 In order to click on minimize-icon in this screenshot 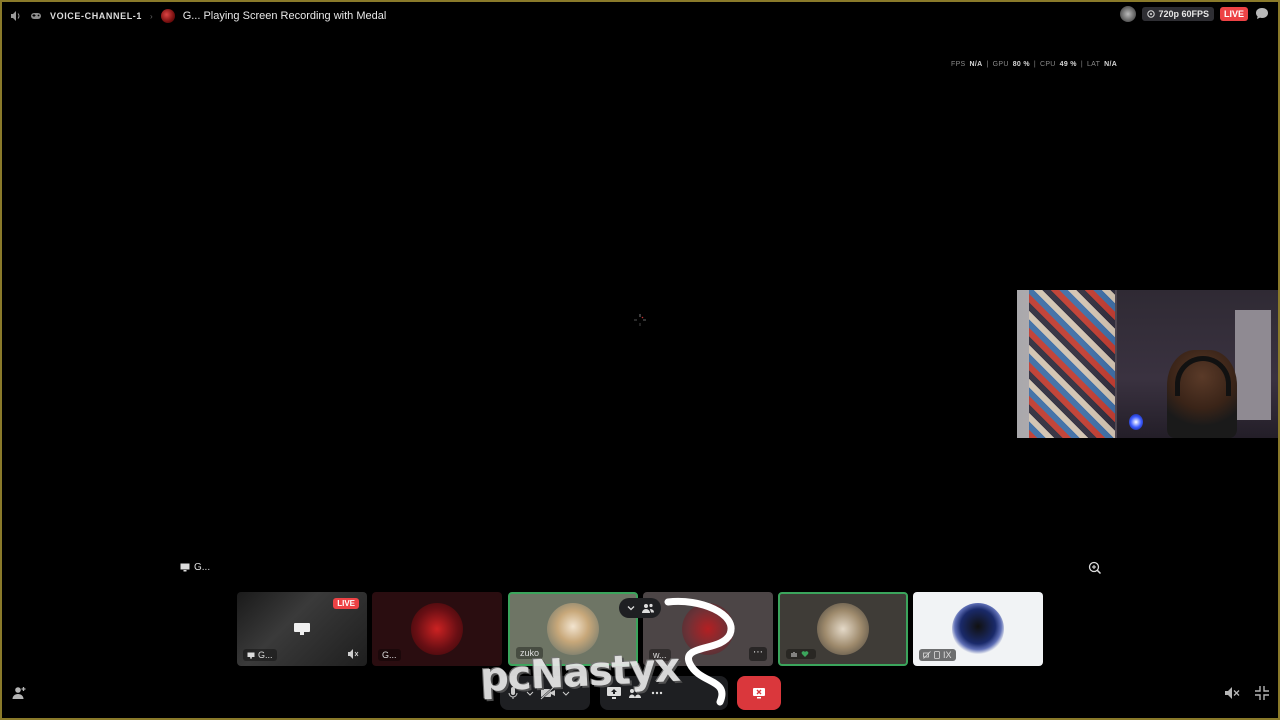, I will do `click(1262, 693)`.